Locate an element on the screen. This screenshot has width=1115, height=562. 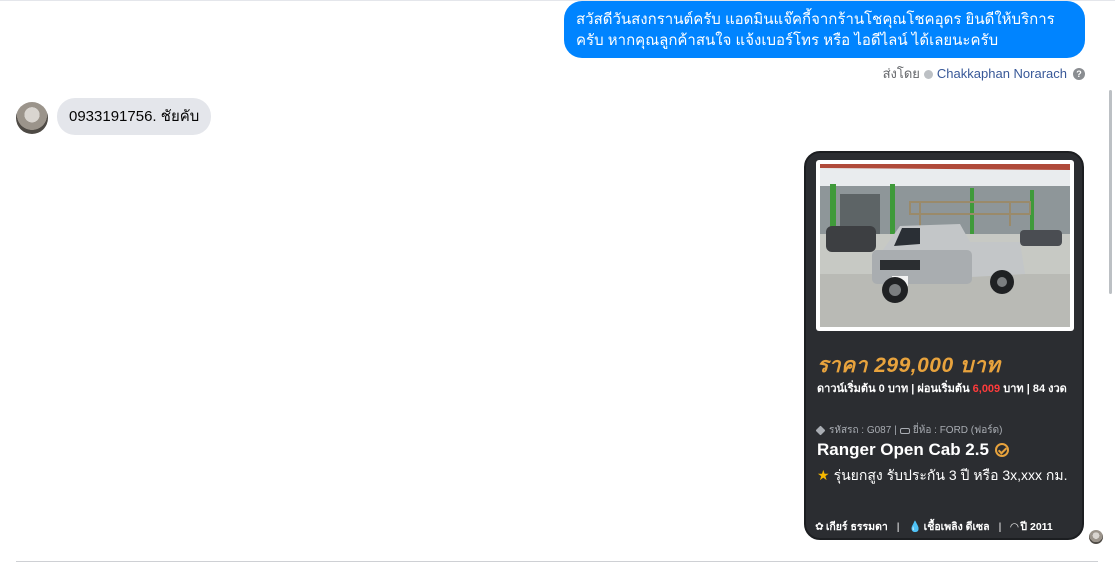
read-receipt-avatar is located at coordinates (1096, 537).